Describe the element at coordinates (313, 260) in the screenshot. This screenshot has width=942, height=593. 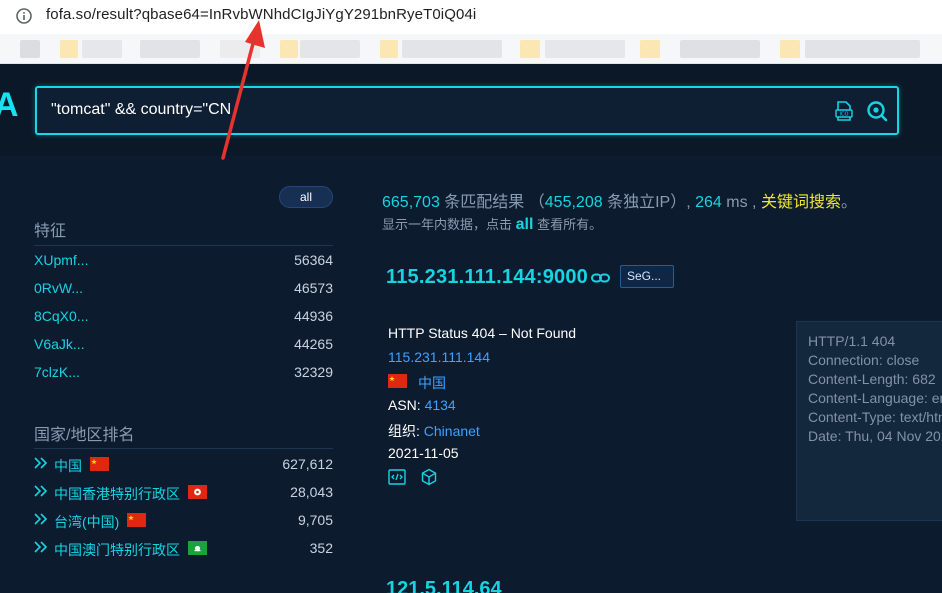
I see `feature-count: 56364` at that location.